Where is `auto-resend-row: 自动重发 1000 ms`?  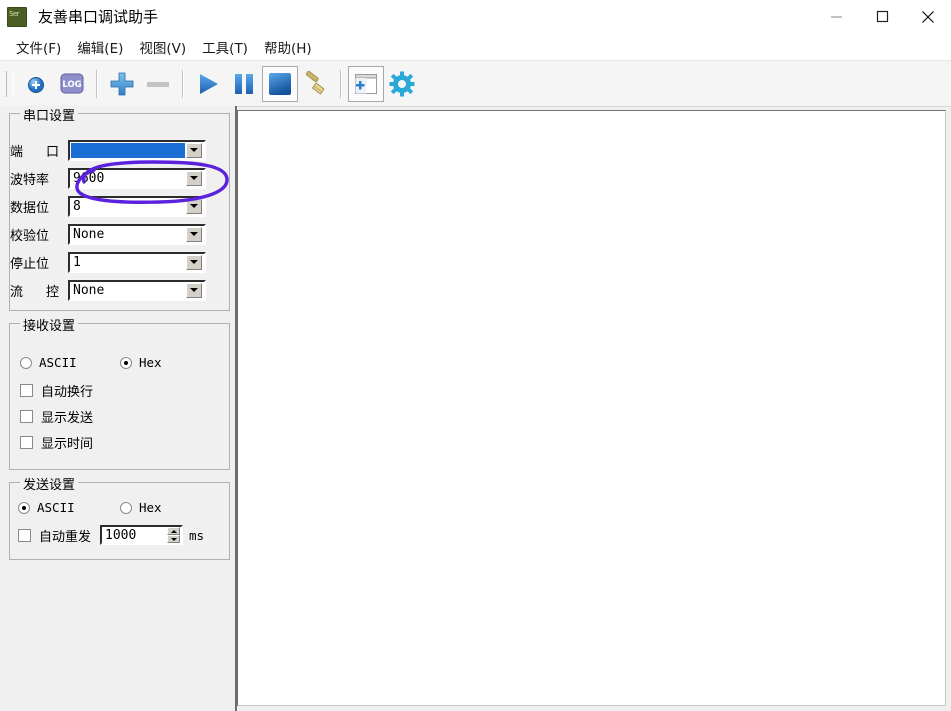
auto-resend-row: 自动重发 1000 ms is located at coordinates (111, 535).